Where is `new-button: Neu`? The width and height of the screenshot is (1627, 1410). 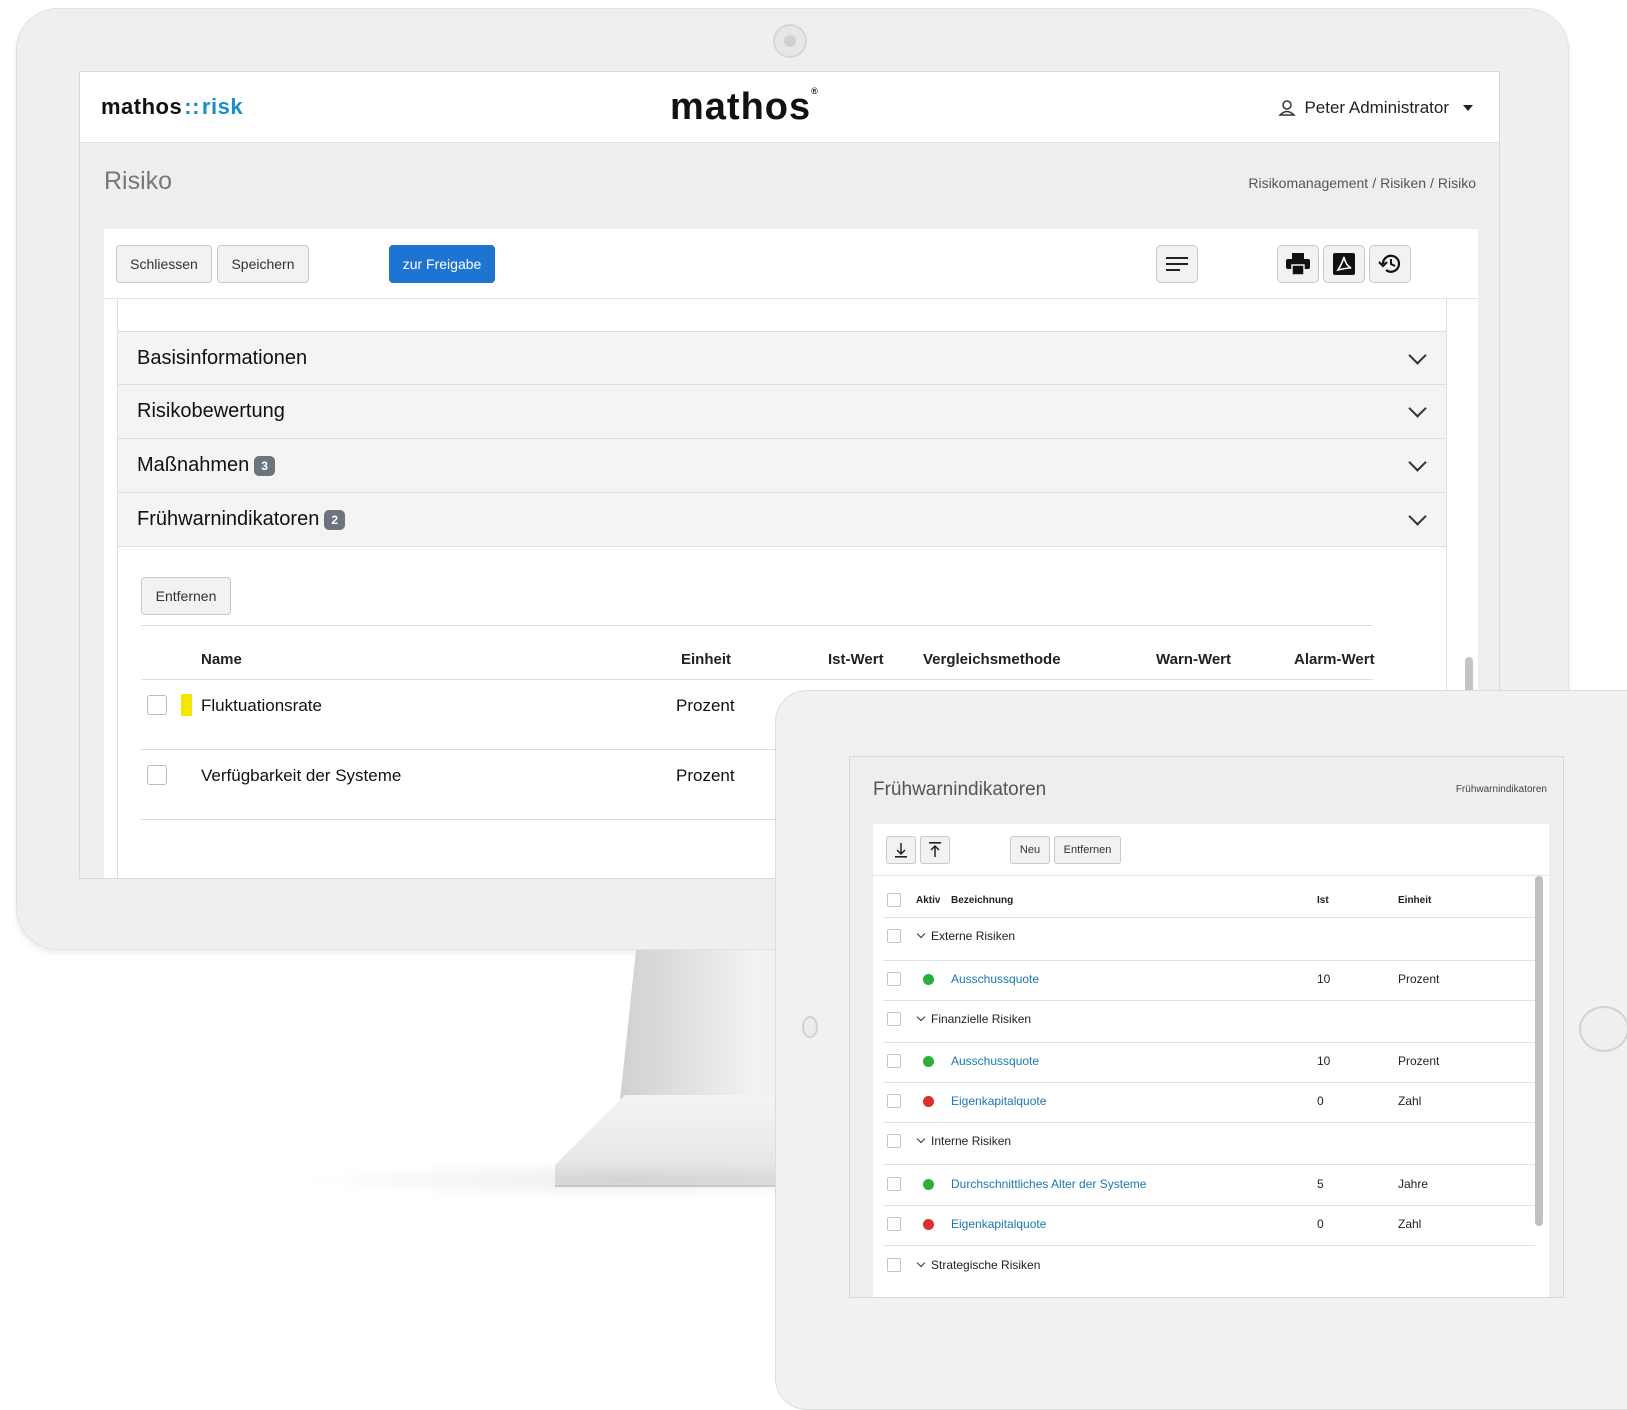
new-button: Neu is located at coordinates (1030, 850).